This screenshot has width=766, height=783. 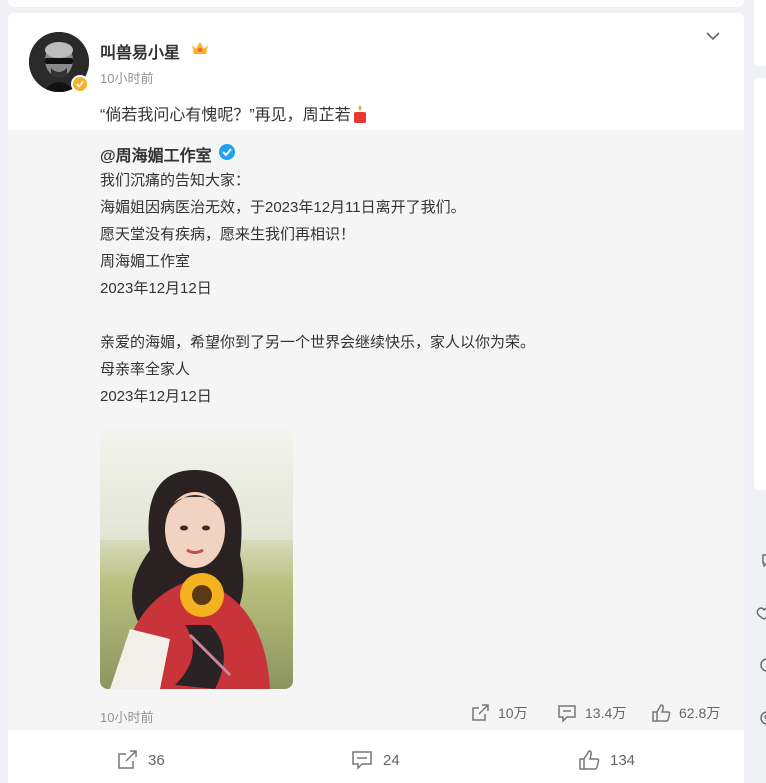 I want to click on repost-stat: 10万, so click(x=499, y=713).